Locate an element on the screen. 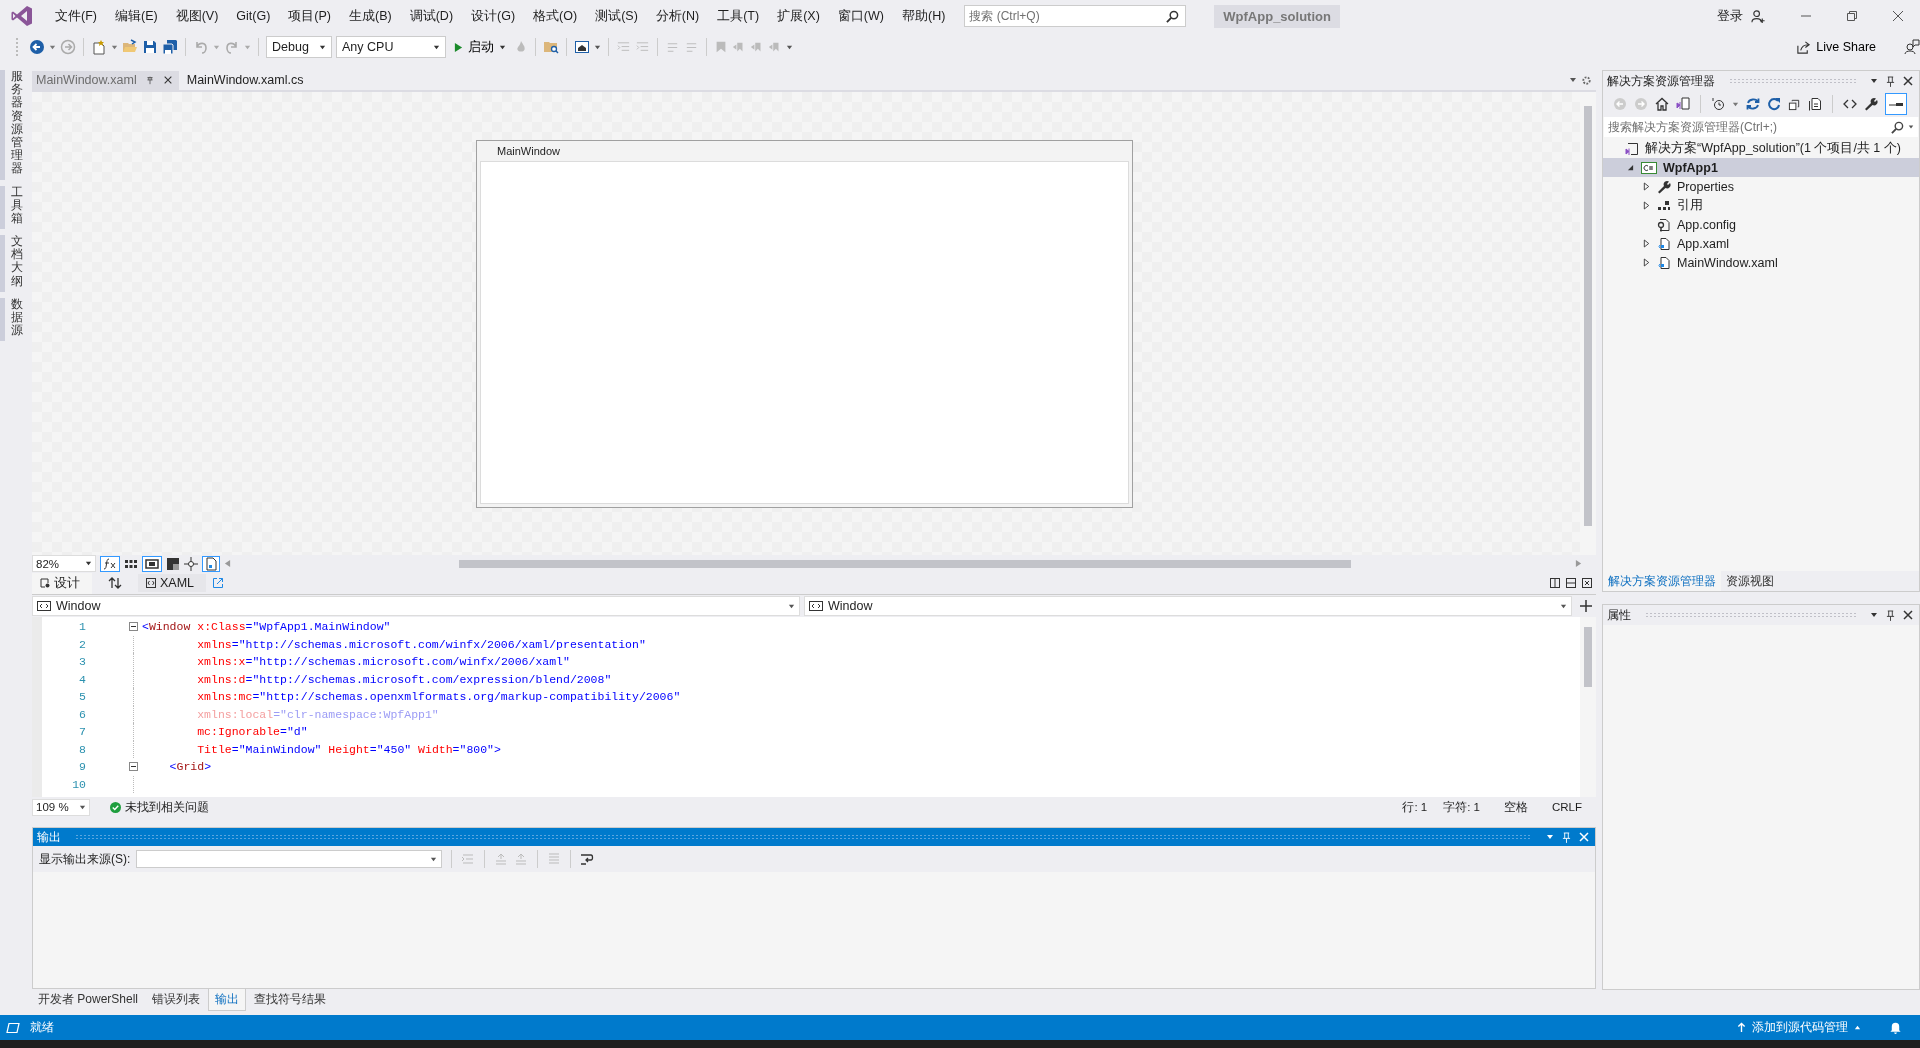 The width and height of the screenshot is (1920, 1048). restore-icon is located at coordinates (1852, 16).